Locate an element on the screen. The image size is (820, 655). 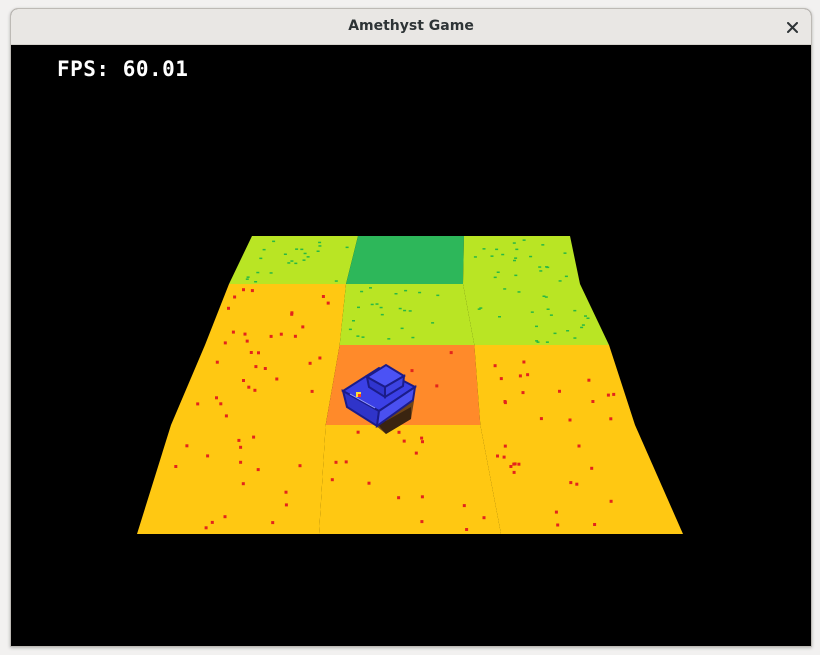
window-title: Amethyst Game is located at coordinates (411, 26).